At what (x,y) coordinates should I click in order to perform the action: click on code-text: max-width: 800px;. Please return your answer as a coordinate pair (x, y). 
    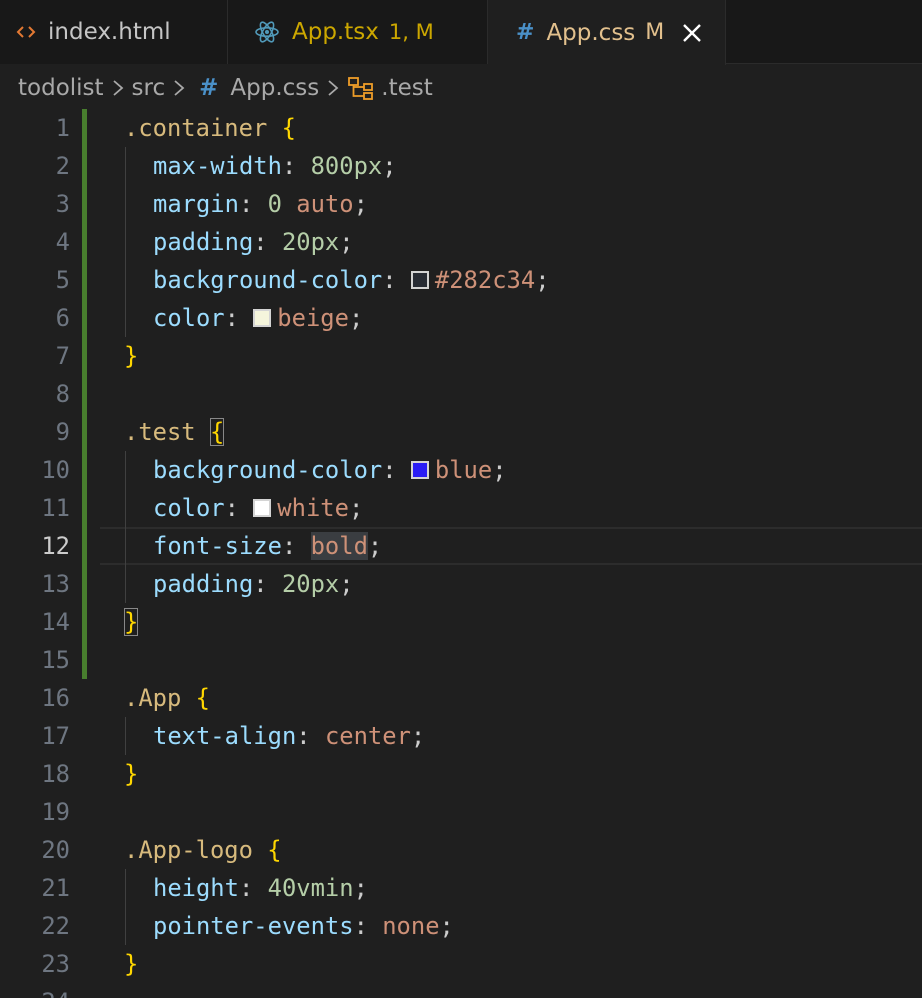
    Looking at the image, I should click on (275, 166).